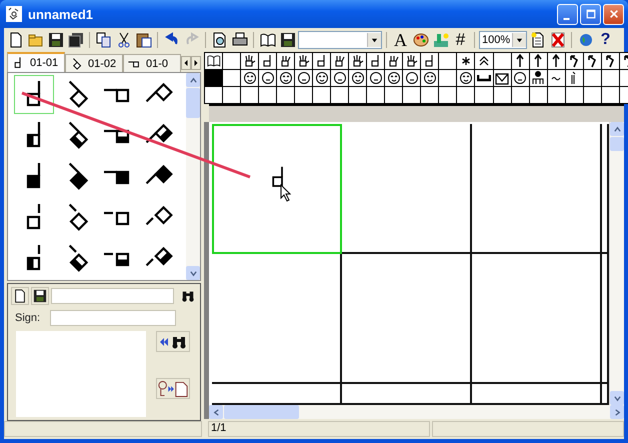 This screenshot has width=628, height=443. I want to click on save-sign-button, so click(40, 296).